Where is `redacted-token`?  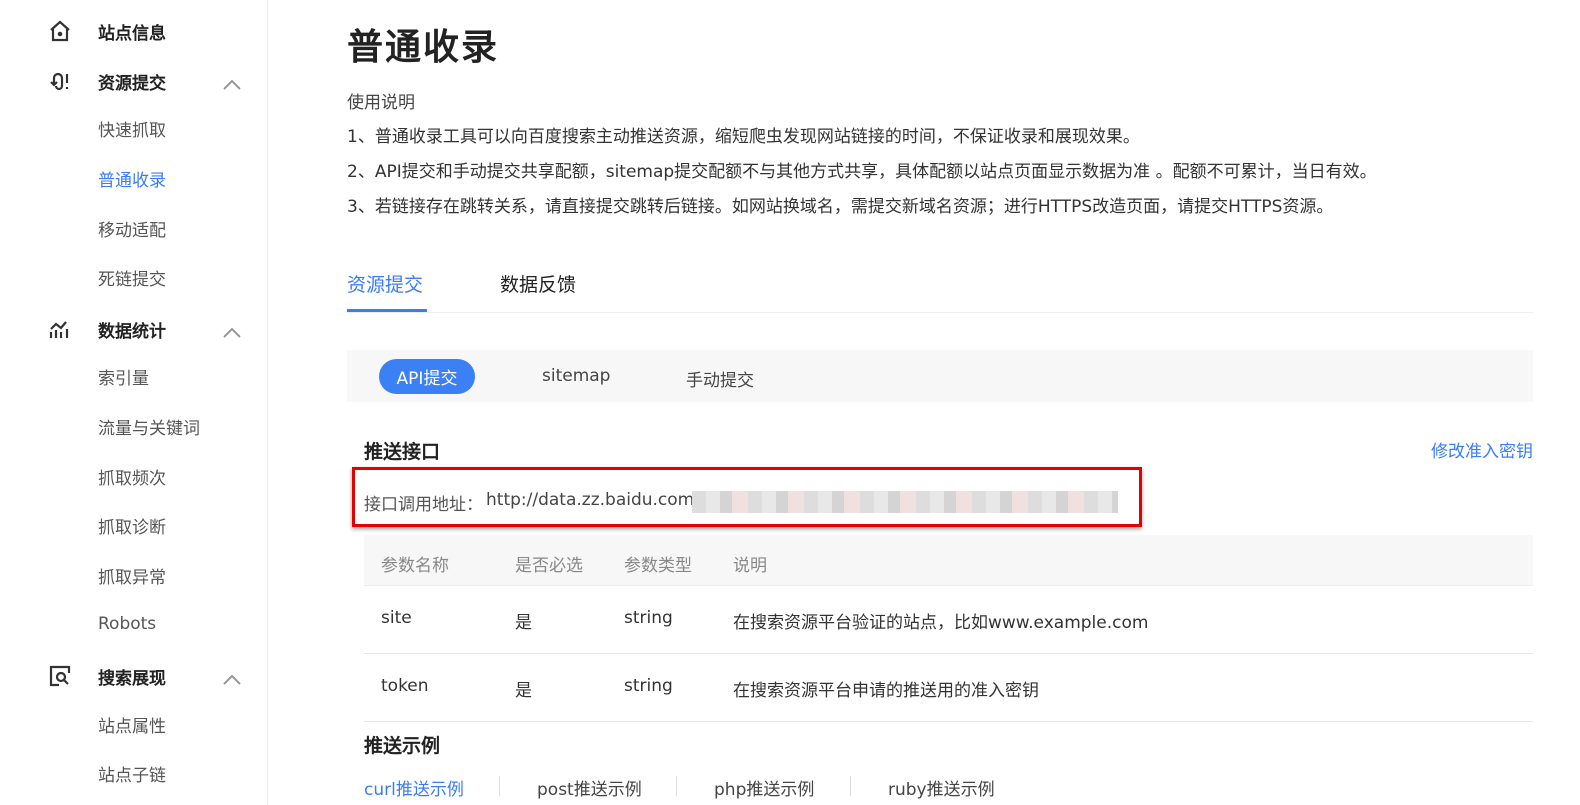 redacted-token is located at coordinates (905, 502).